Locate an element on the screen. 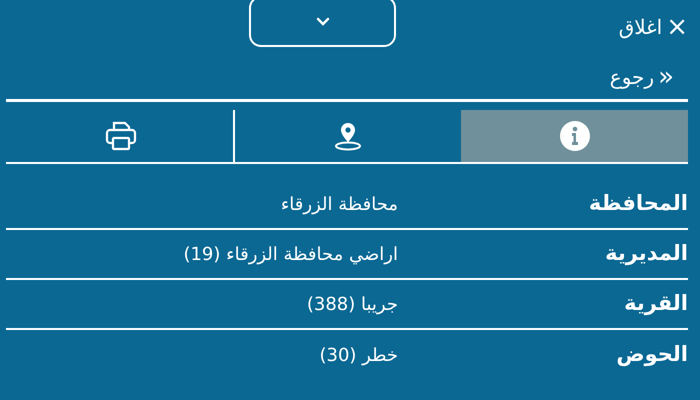 This screenshot has height=400, width=700. chevron-down-icon is located at coordinates (323, 21).